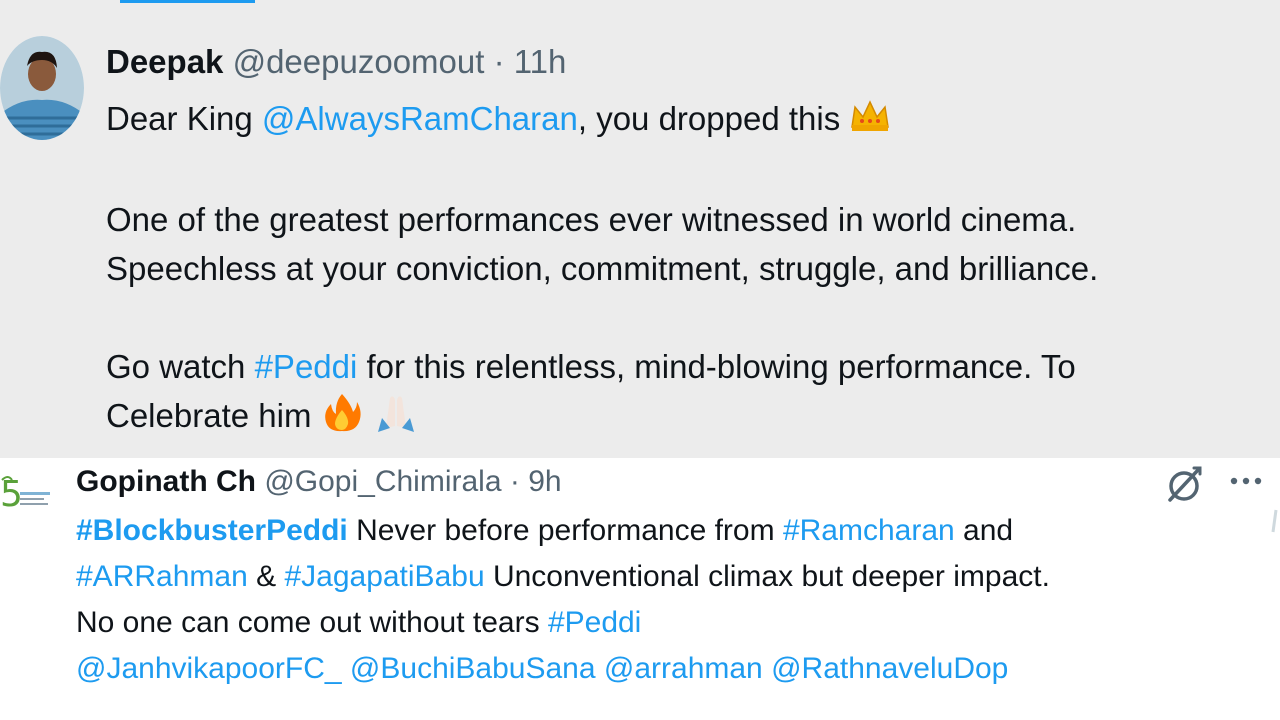 The height and width of the screenshot is (720, 1280). Describe the element at coordinates (473, 668) in the screenshot. I see `mention-link: @BuchiBabuSana` at that location.